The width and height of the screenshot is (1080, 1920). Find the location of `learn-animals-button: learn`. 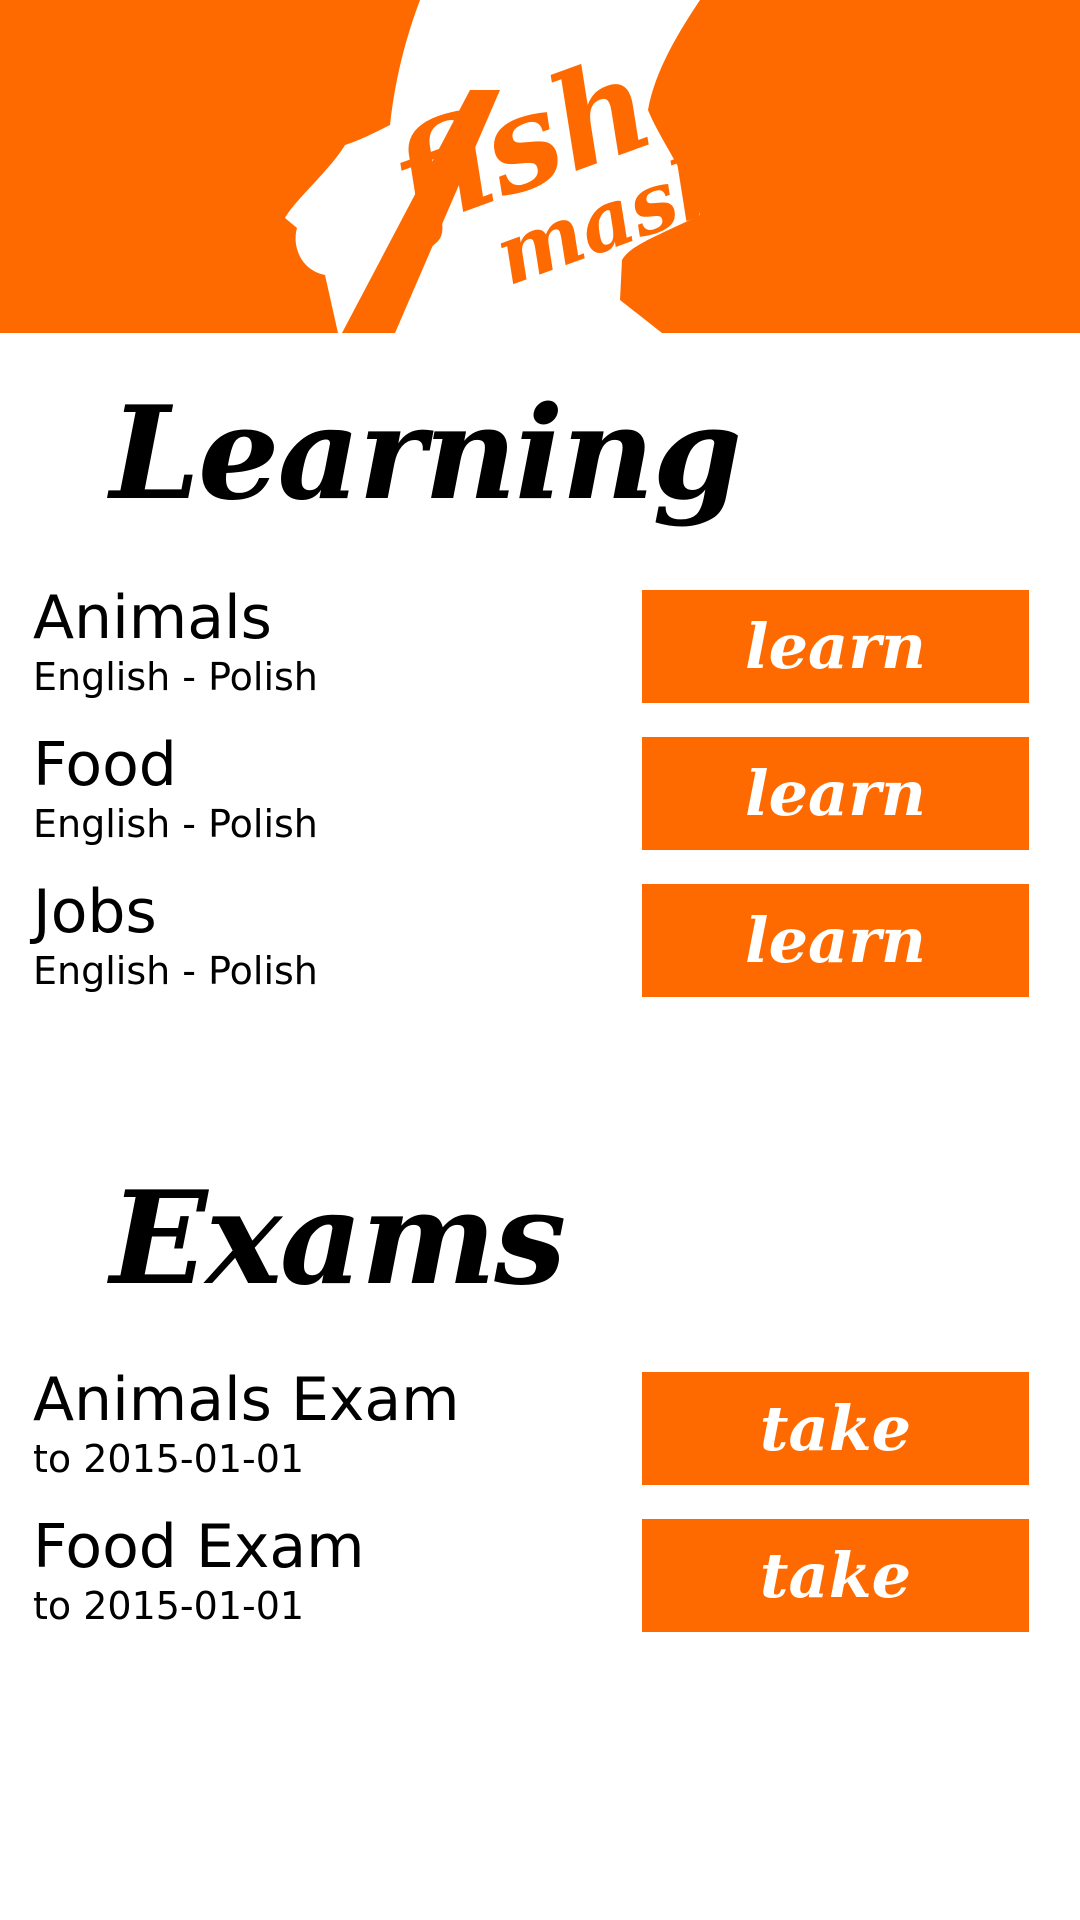

learn-animals-button: learn is located at coordinates (835, 646).